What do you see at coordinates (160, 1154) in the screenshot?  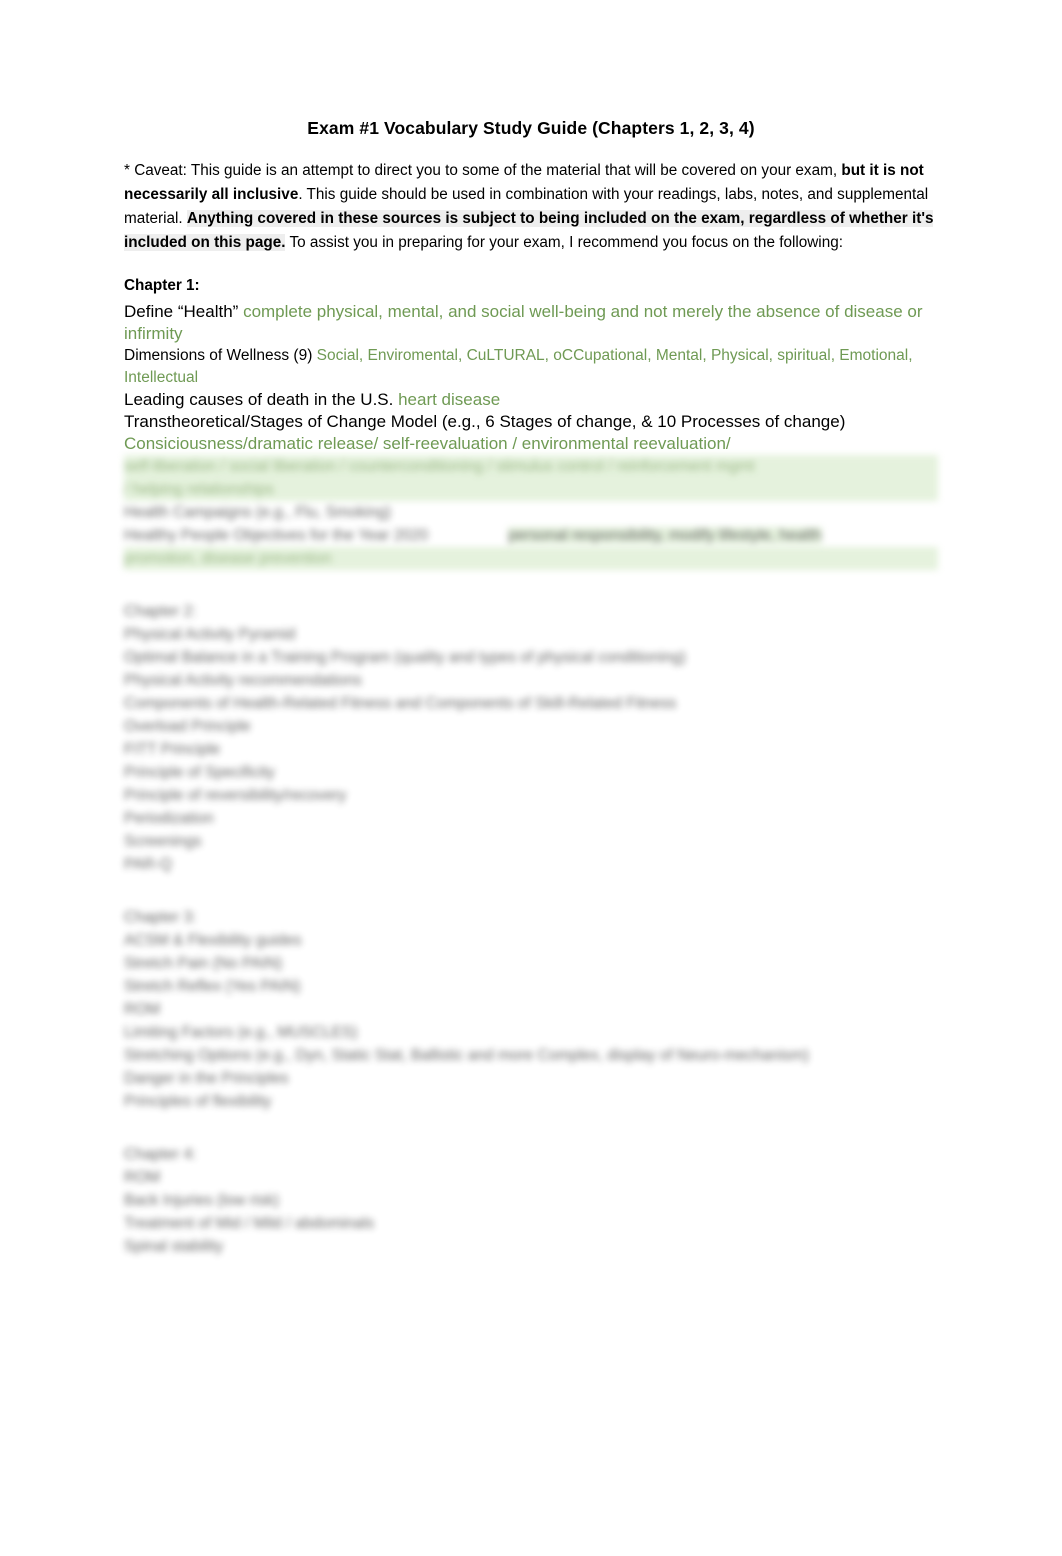 I see `chapter-4-heading: Chapter 4:` at bounding box center [160, 1154].